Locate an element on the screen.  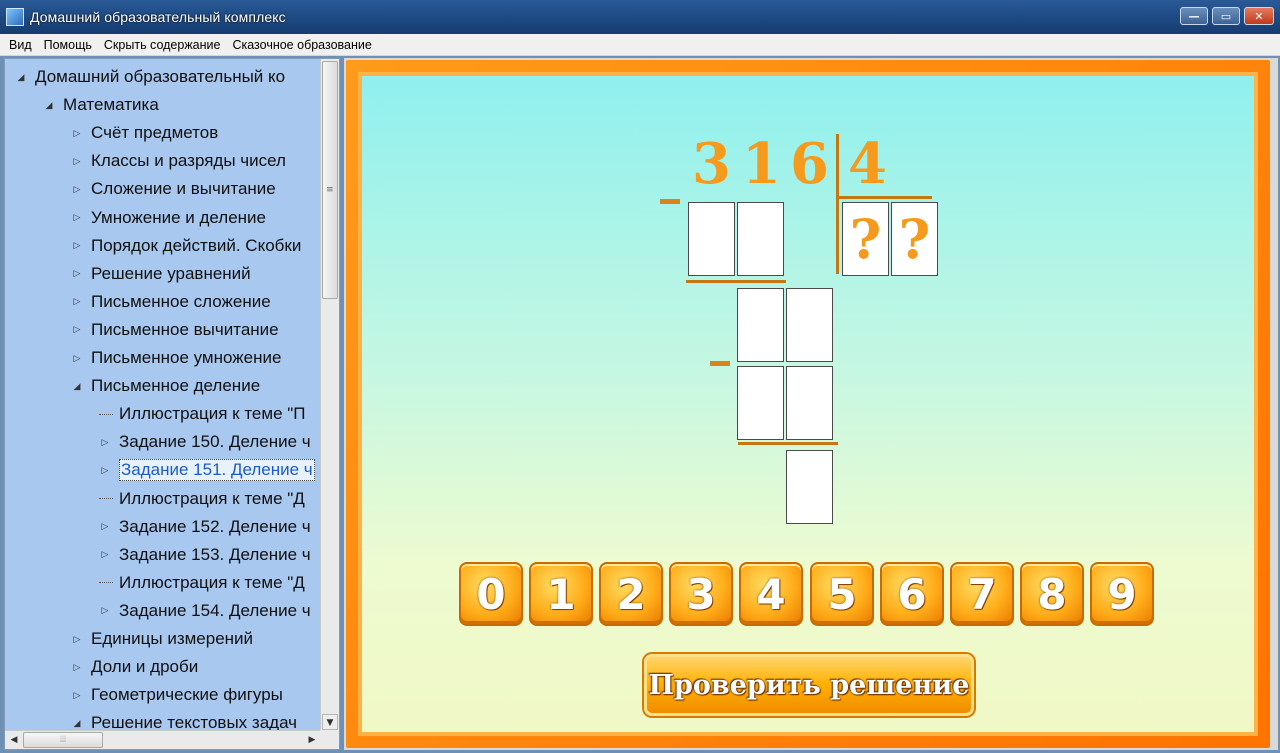
tree-item: ◢ Домашний образовательный ко is located at coordinates (150, 77).